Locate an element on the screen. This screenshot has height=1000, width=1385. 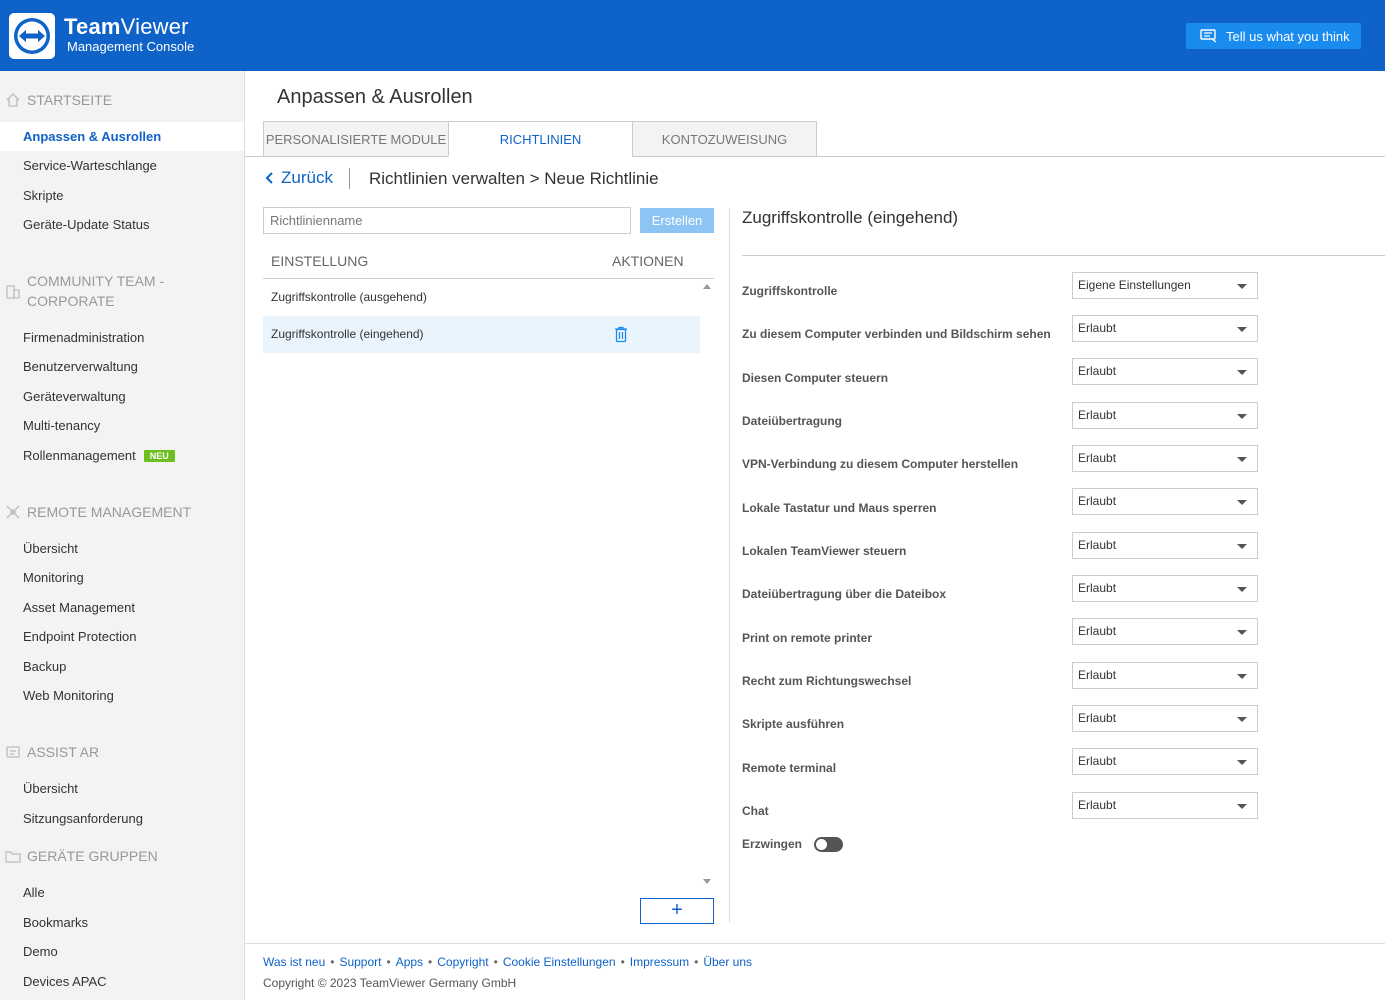
feedback-button: Tell us what you think is located at coordinates (1273, 36).